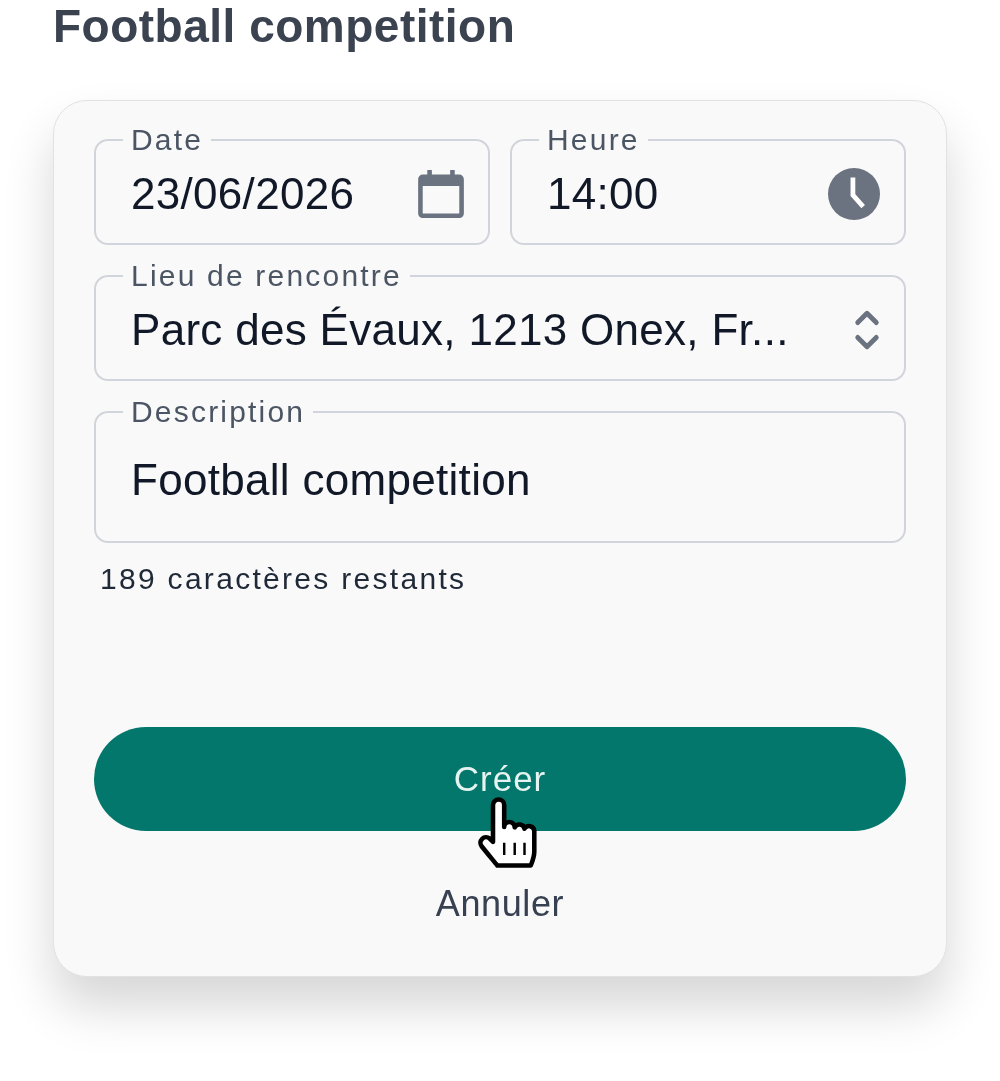 The image size is (1000, 1081). I want to click on clock-icon, so click(854, 194).